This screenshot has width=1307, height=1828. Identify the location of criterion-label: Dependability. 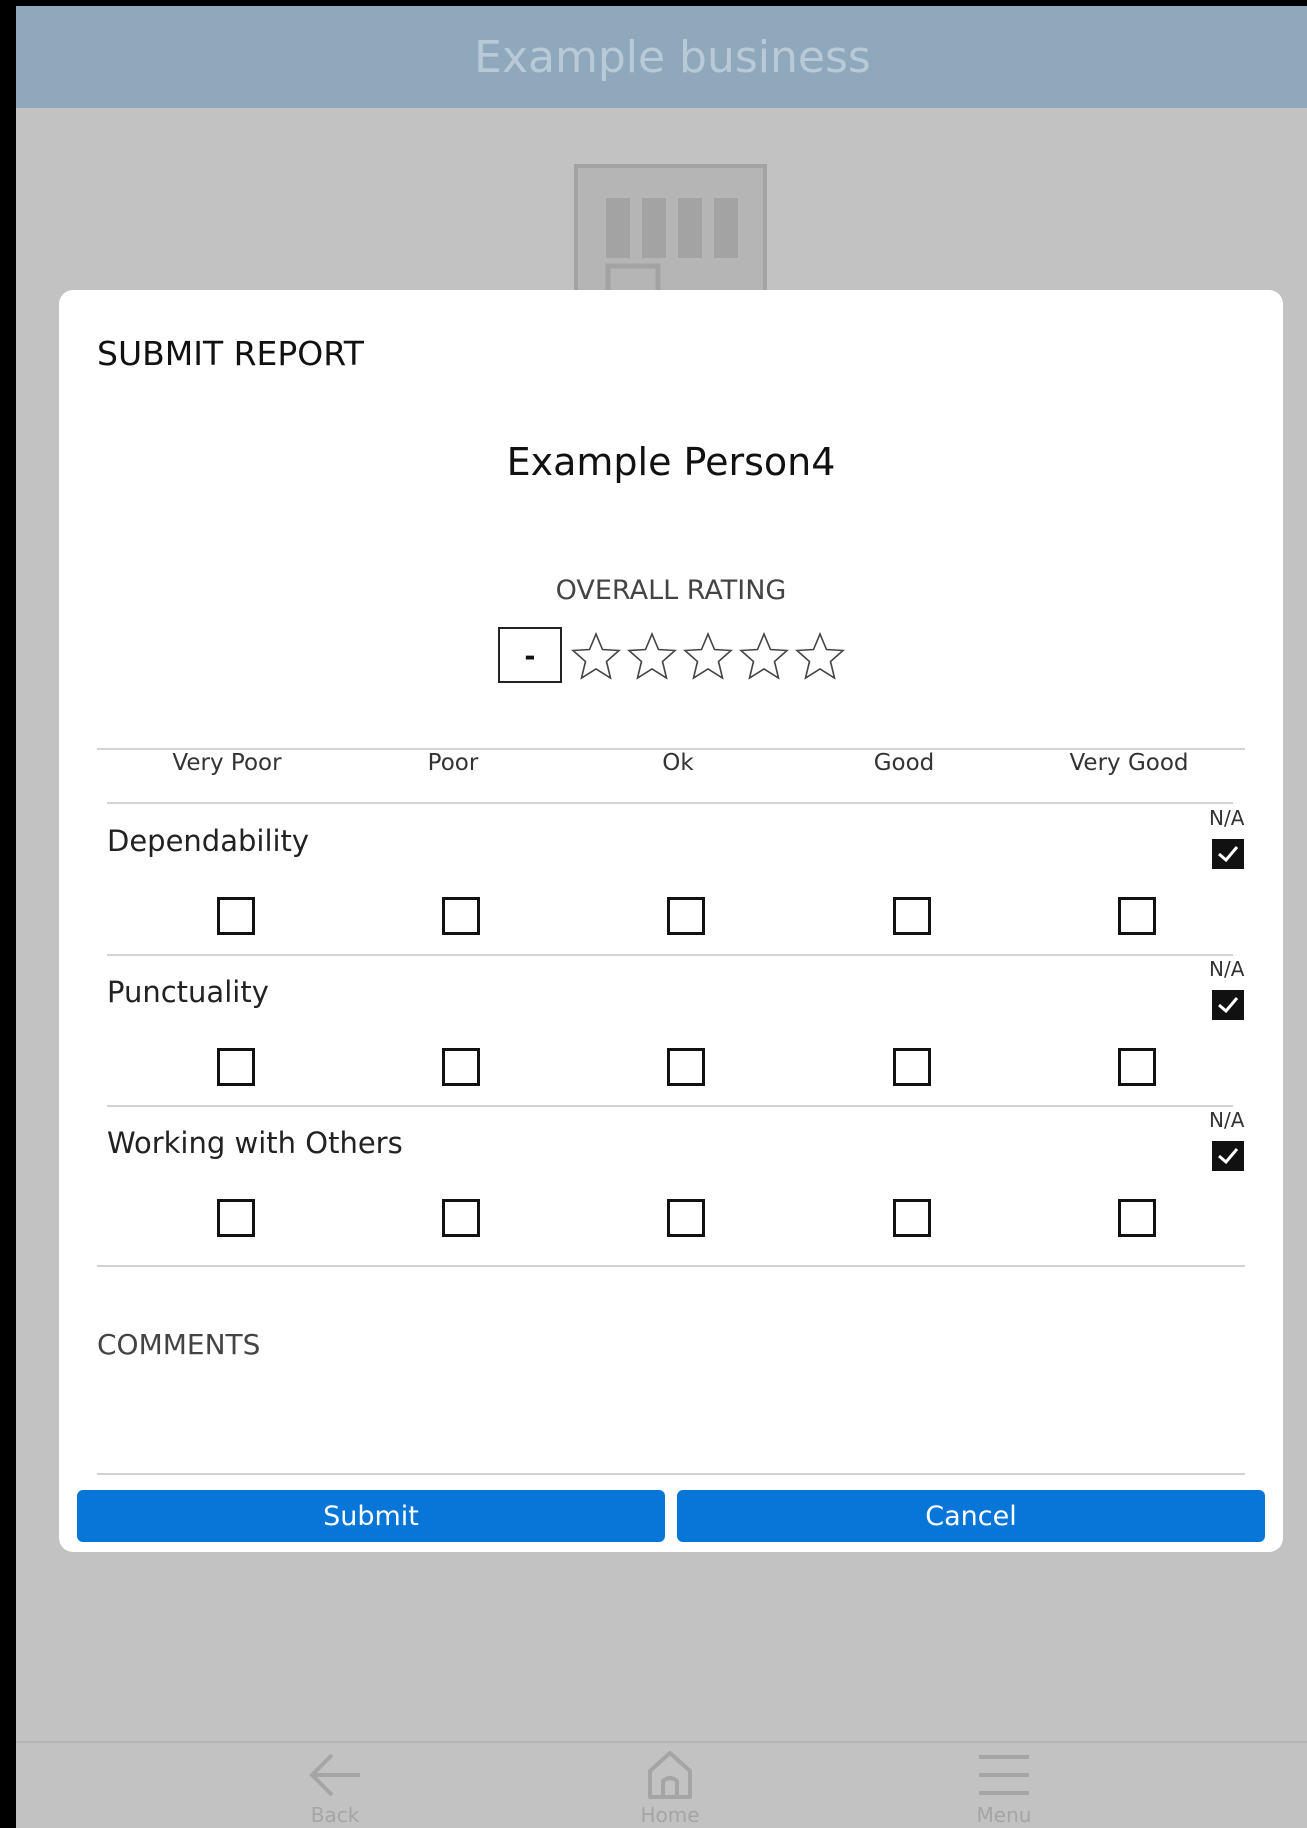
(208, 841).